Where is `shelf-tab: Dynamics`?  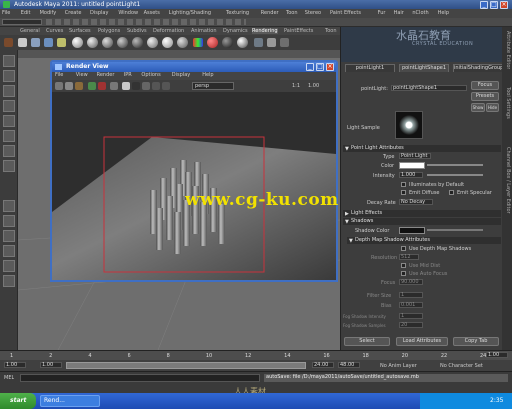 shelf-tab: Dynamics is located at coordinates (235, 31).